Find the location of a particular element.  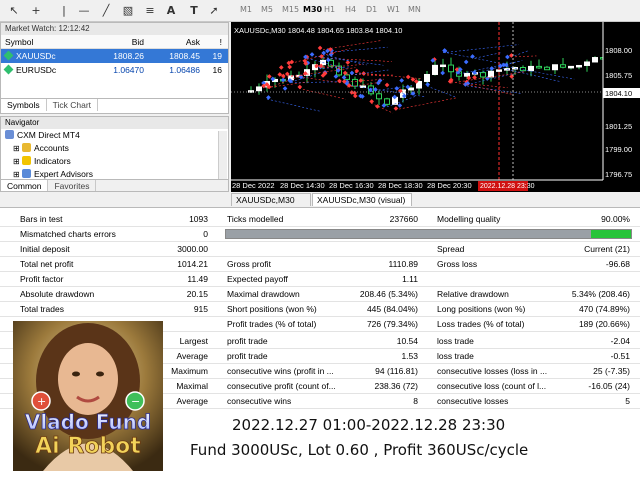

price-label: 1801.25 is located at coordinates (618, 126).